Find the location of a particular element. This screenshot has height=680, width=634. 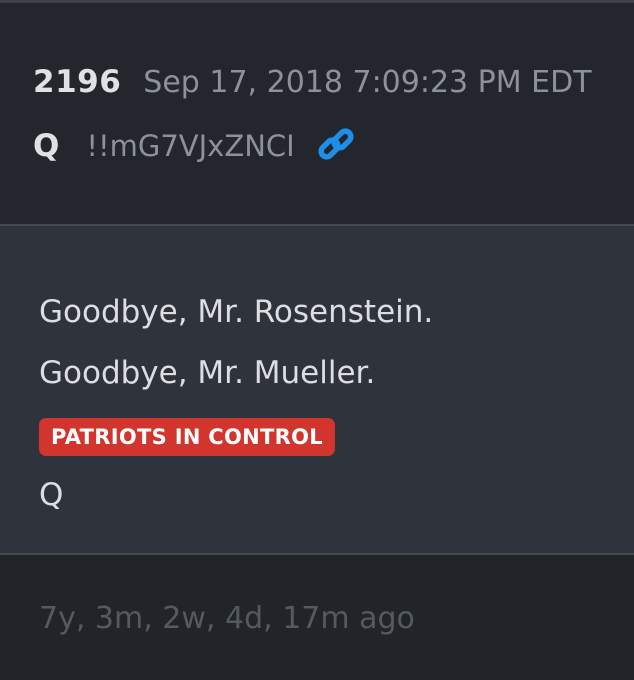

message-line-2: Goodbye, Mr. Mueller. is located at coordinates (207, 373).